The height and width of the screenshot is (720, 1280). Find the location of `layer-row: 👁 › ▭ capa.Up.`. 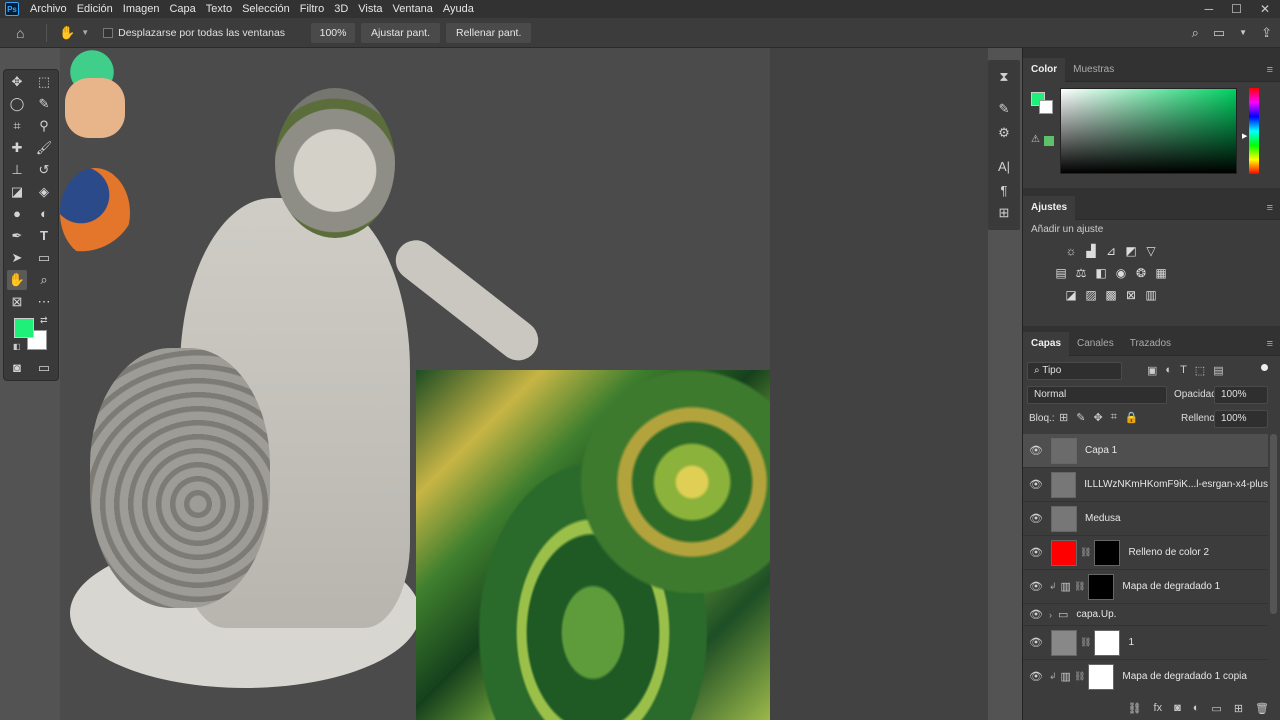

layer-row: 👁 › ▭ capa.Up. is located at coordinates (1145, 615).